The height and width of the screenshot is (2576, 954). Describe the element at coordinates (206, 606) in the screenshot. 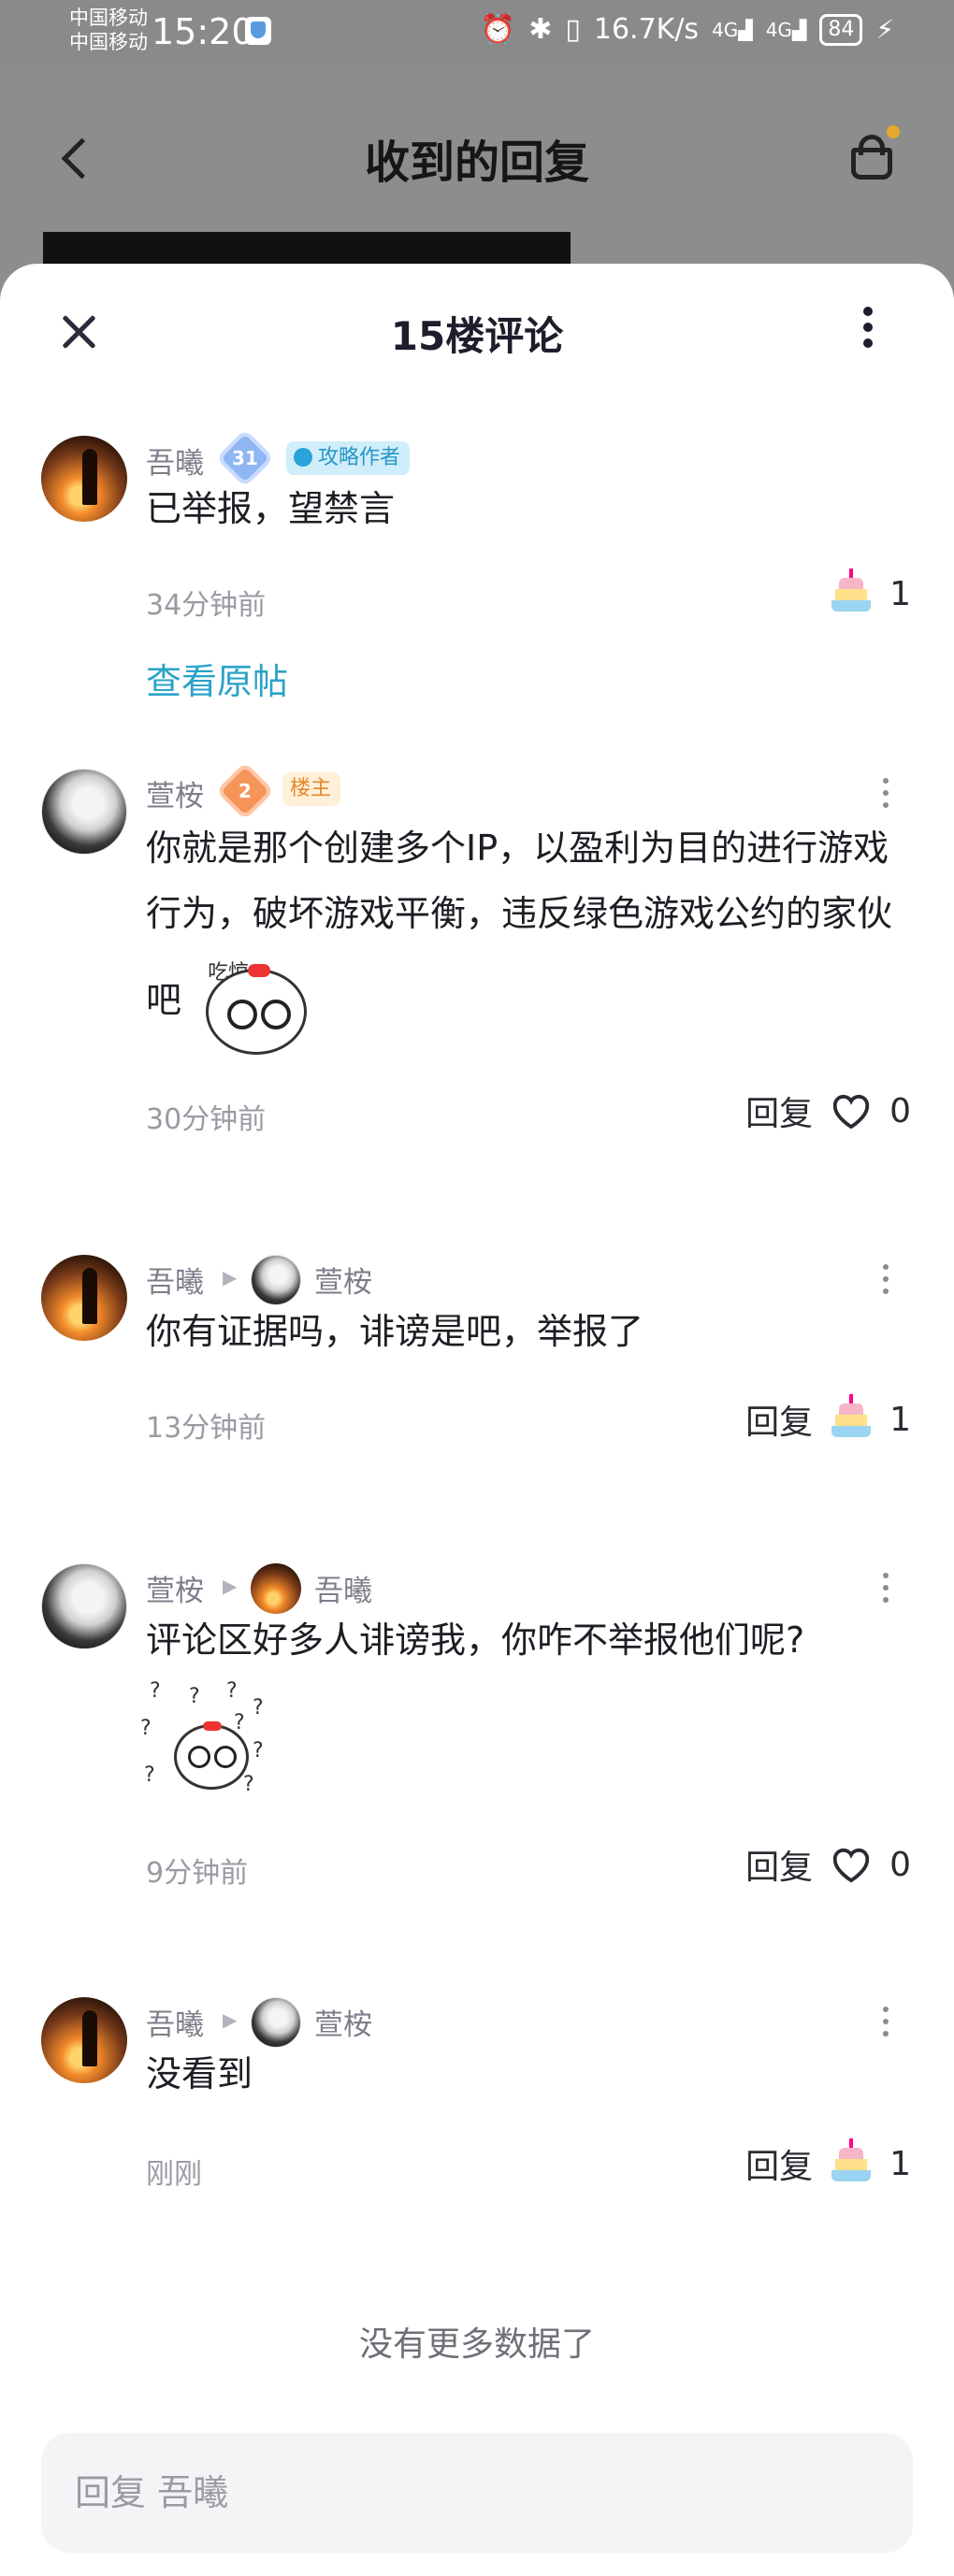

I see `comment-time: 34分钟前` at that location.